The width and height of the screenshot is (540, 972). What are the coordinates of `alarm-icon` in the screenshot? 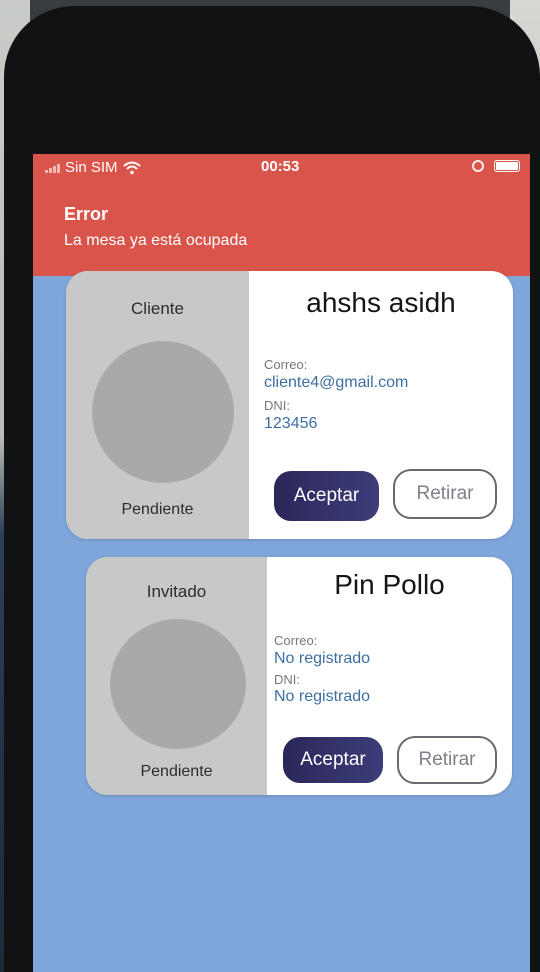 It's located at (478, 166).